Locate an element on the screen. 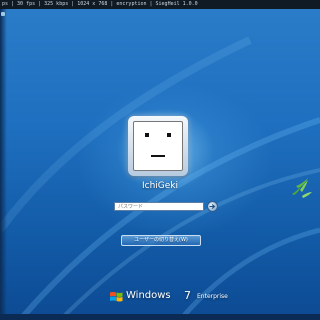 This screenshot has height=320, width=320. user-avatar-frame is located at coordinates (158, 146).